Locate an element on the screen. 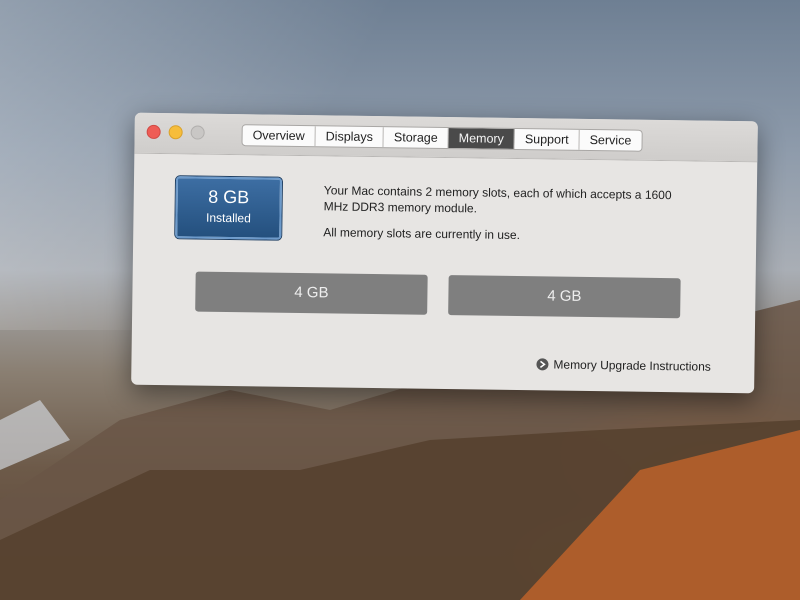 The width and height of the screenshot is (800, 600). tab-memory: Memory is located at coordinates (482, 138).